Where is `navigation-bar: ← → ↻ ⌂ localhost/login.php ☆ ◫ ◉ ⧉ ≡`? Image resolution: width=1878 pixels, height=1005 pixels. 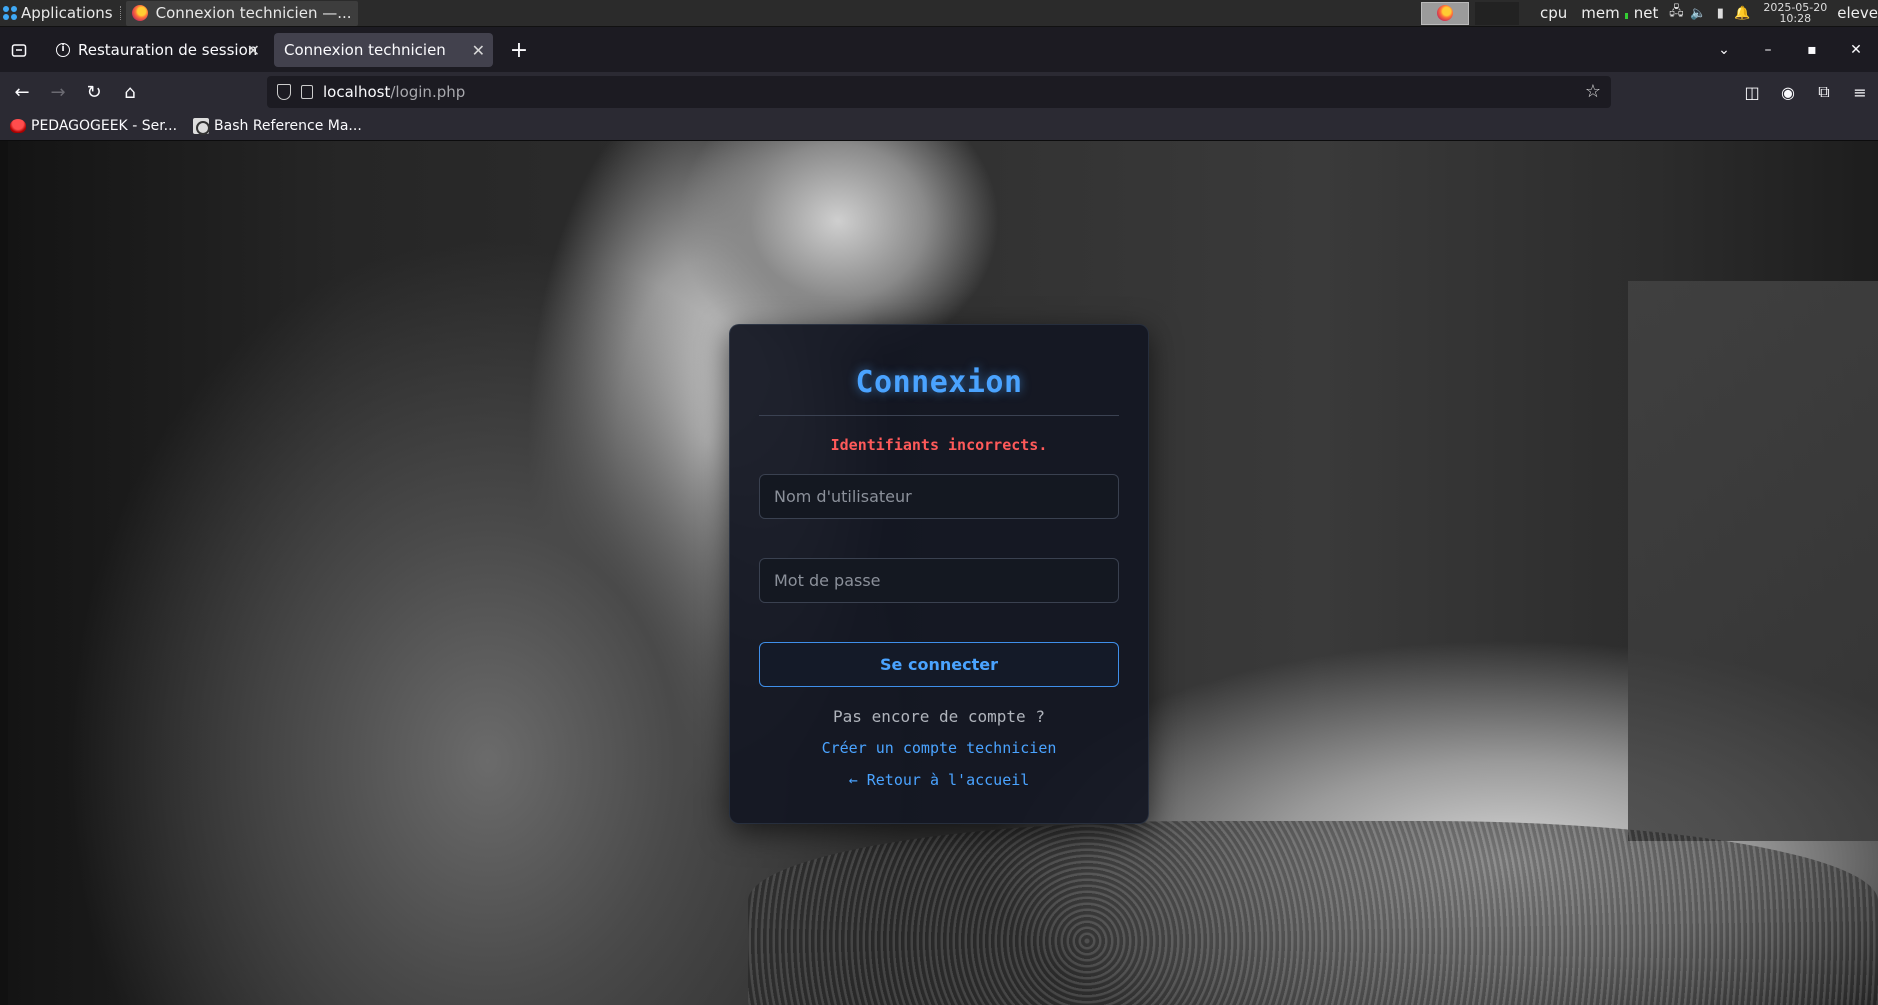 navigation-bar: ← → ↻ ⌂ localhost/login.php ☆ ◫ ◉ ⧉ ≡ is located at coordinates (939, 92).